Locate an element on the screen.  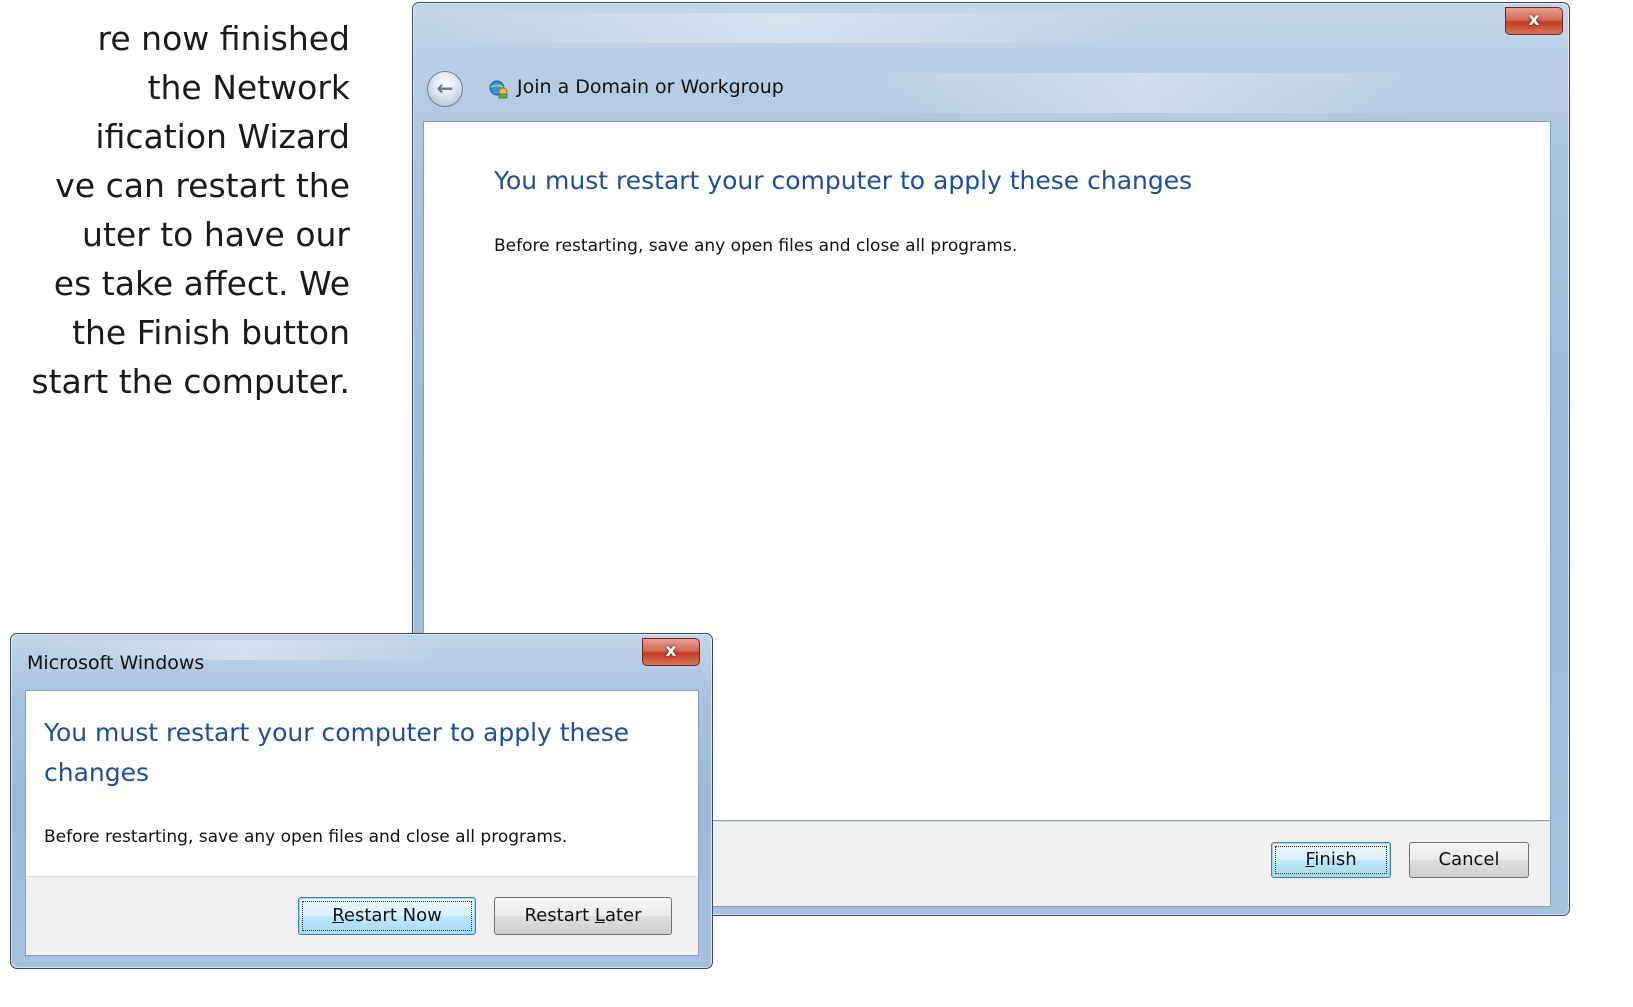
restart-now-button: Restart Now is located at coordinates (387, 916).